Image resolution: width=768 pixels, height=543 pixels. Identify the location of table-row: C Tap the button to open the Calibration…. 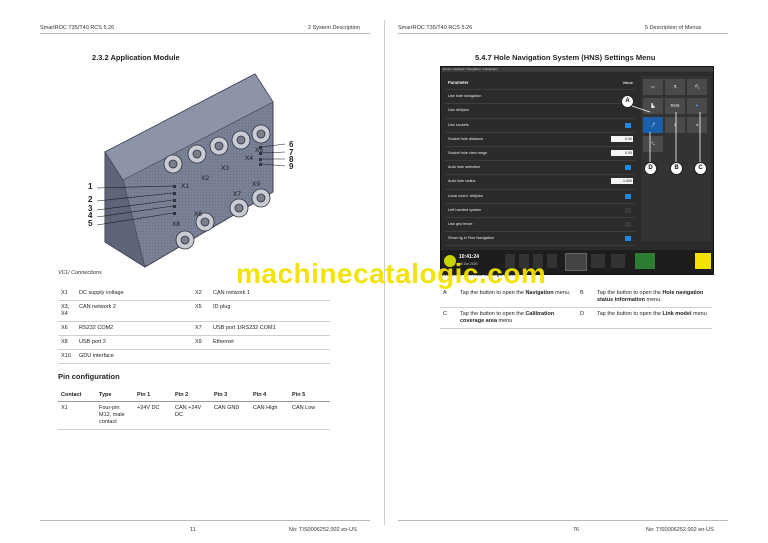
(576, 318).